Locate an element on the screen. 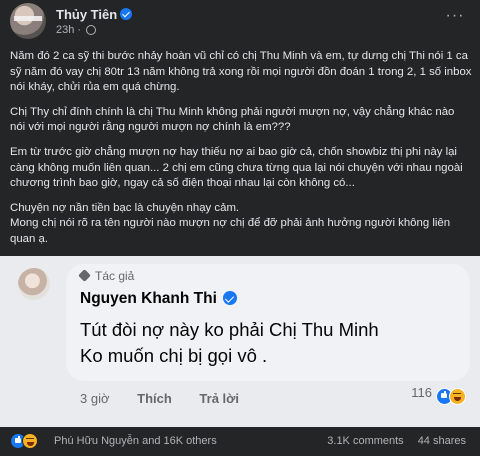 The height and width of the screenshot is (456, 480). commenter-avatar is located at coordinates (34, 284).